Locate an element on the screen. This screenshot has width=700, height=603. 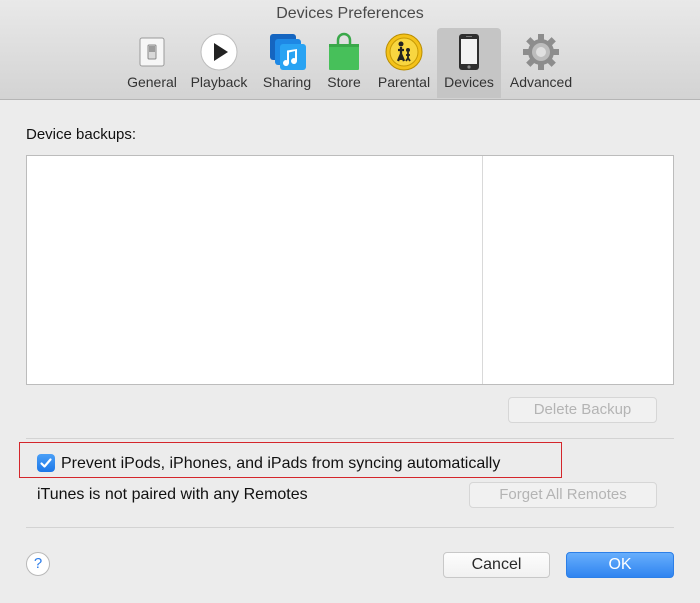
tab-playback: Playback is located at coordinates (219, 63).